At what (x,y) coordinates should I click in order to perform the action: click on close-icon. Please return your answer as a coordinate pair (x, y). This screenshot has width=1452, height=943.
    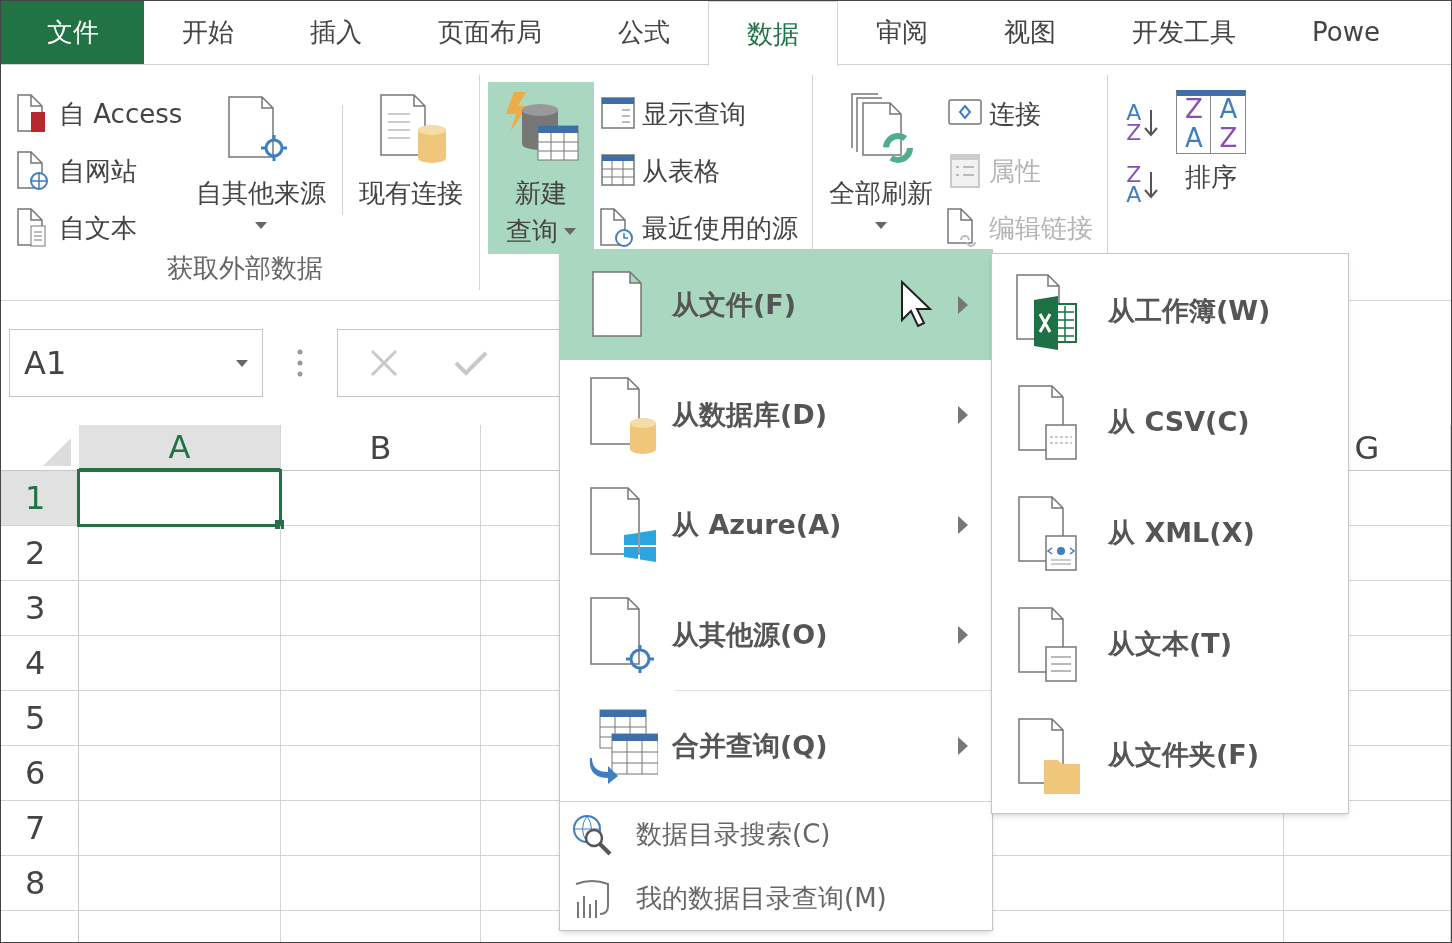
    Looking at the image, I should click on (384, 363).